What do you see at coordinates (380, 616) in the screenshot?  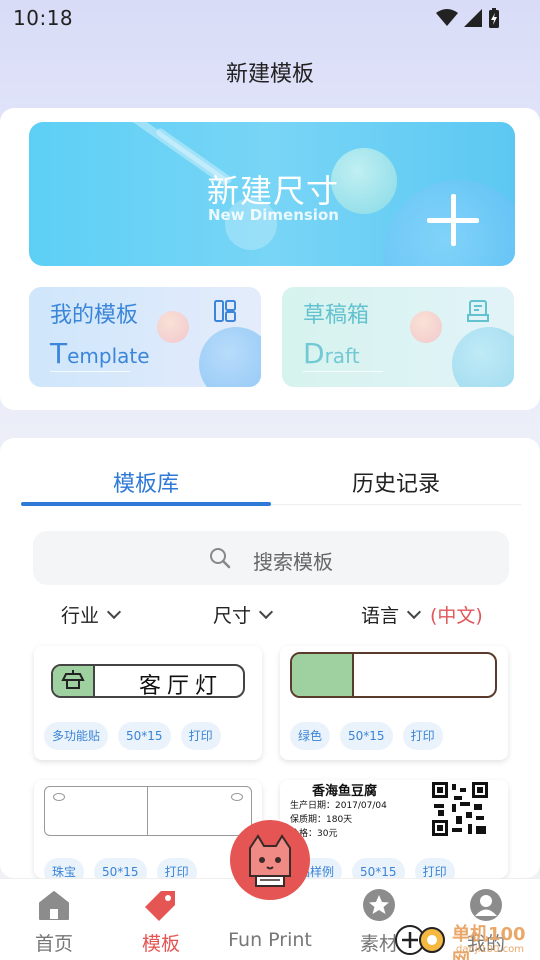 I see `filter-language-label: 语言` at bounding box center [380, 616].